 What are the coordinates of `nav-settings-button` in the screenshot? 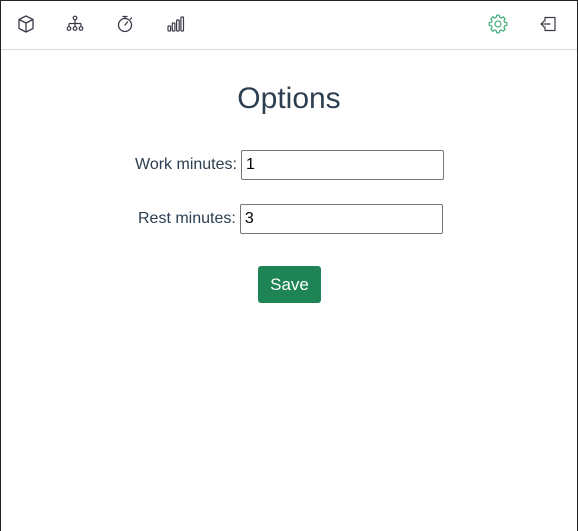 It's located at (498, 24).